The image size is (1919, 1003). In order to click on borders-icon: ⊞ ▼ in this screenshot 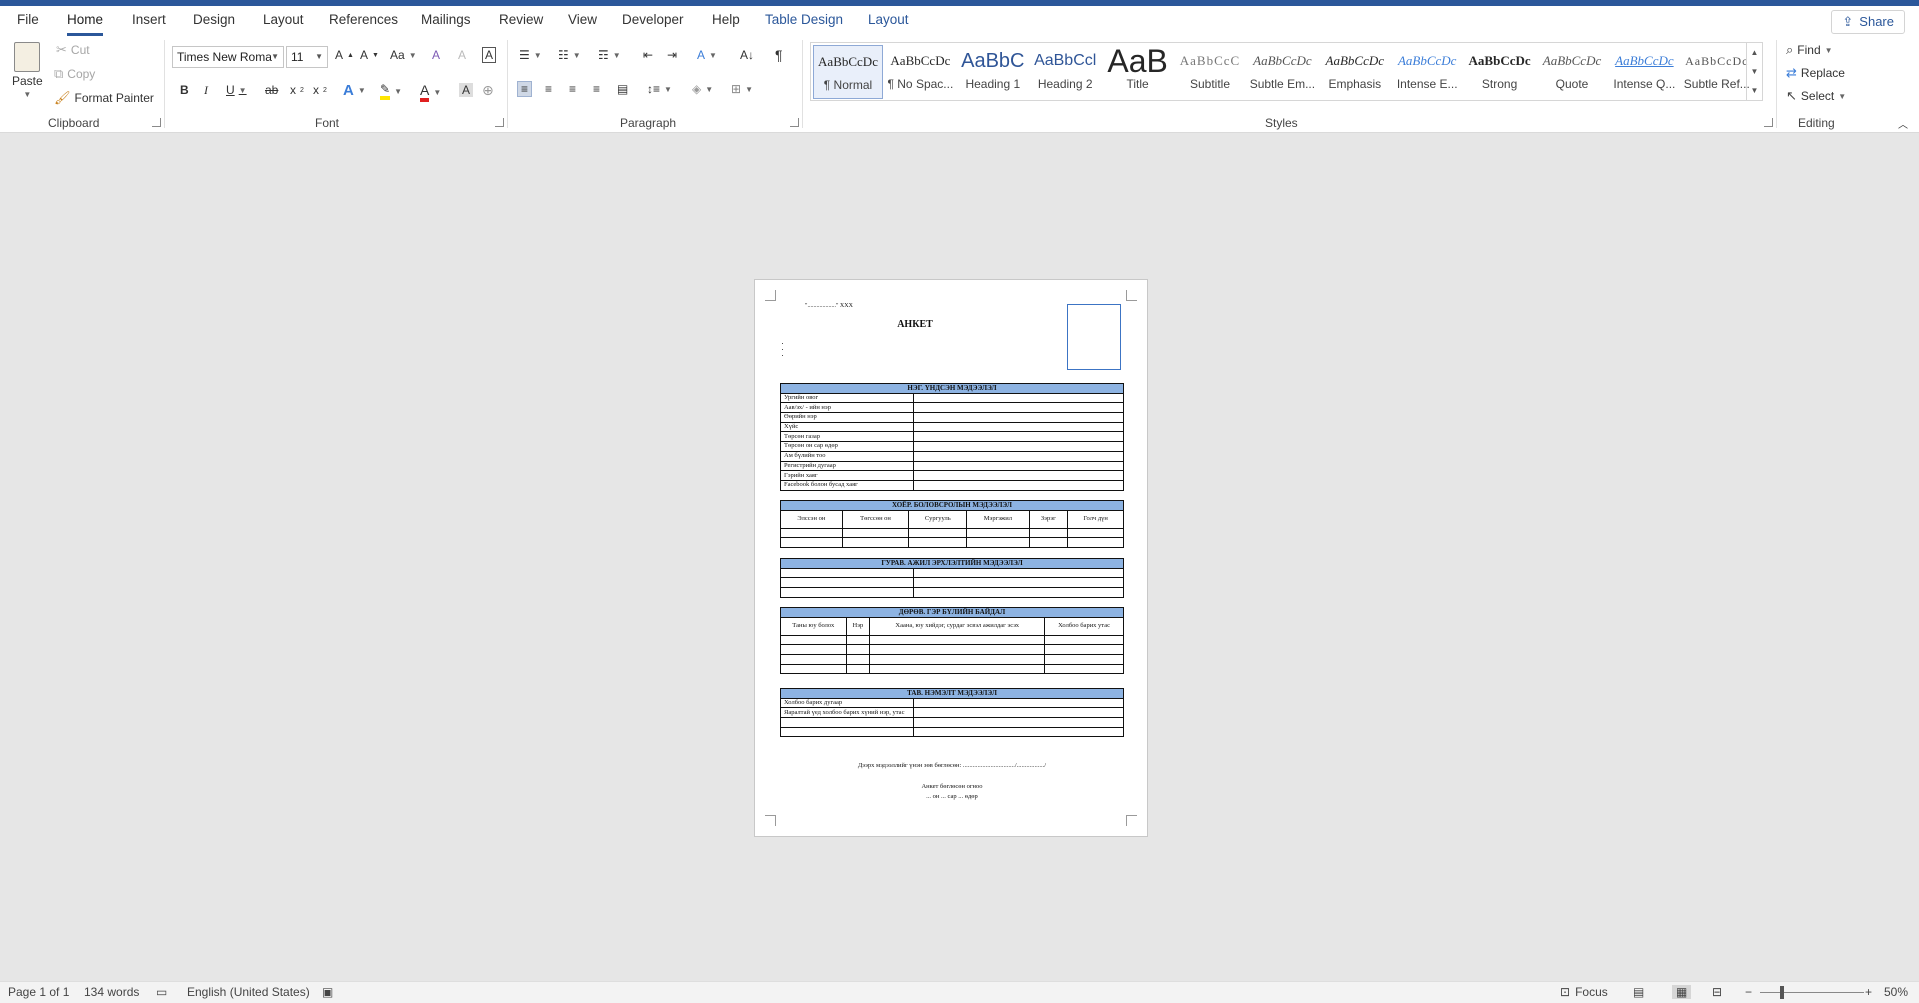, I will do `click(742, 89)`.